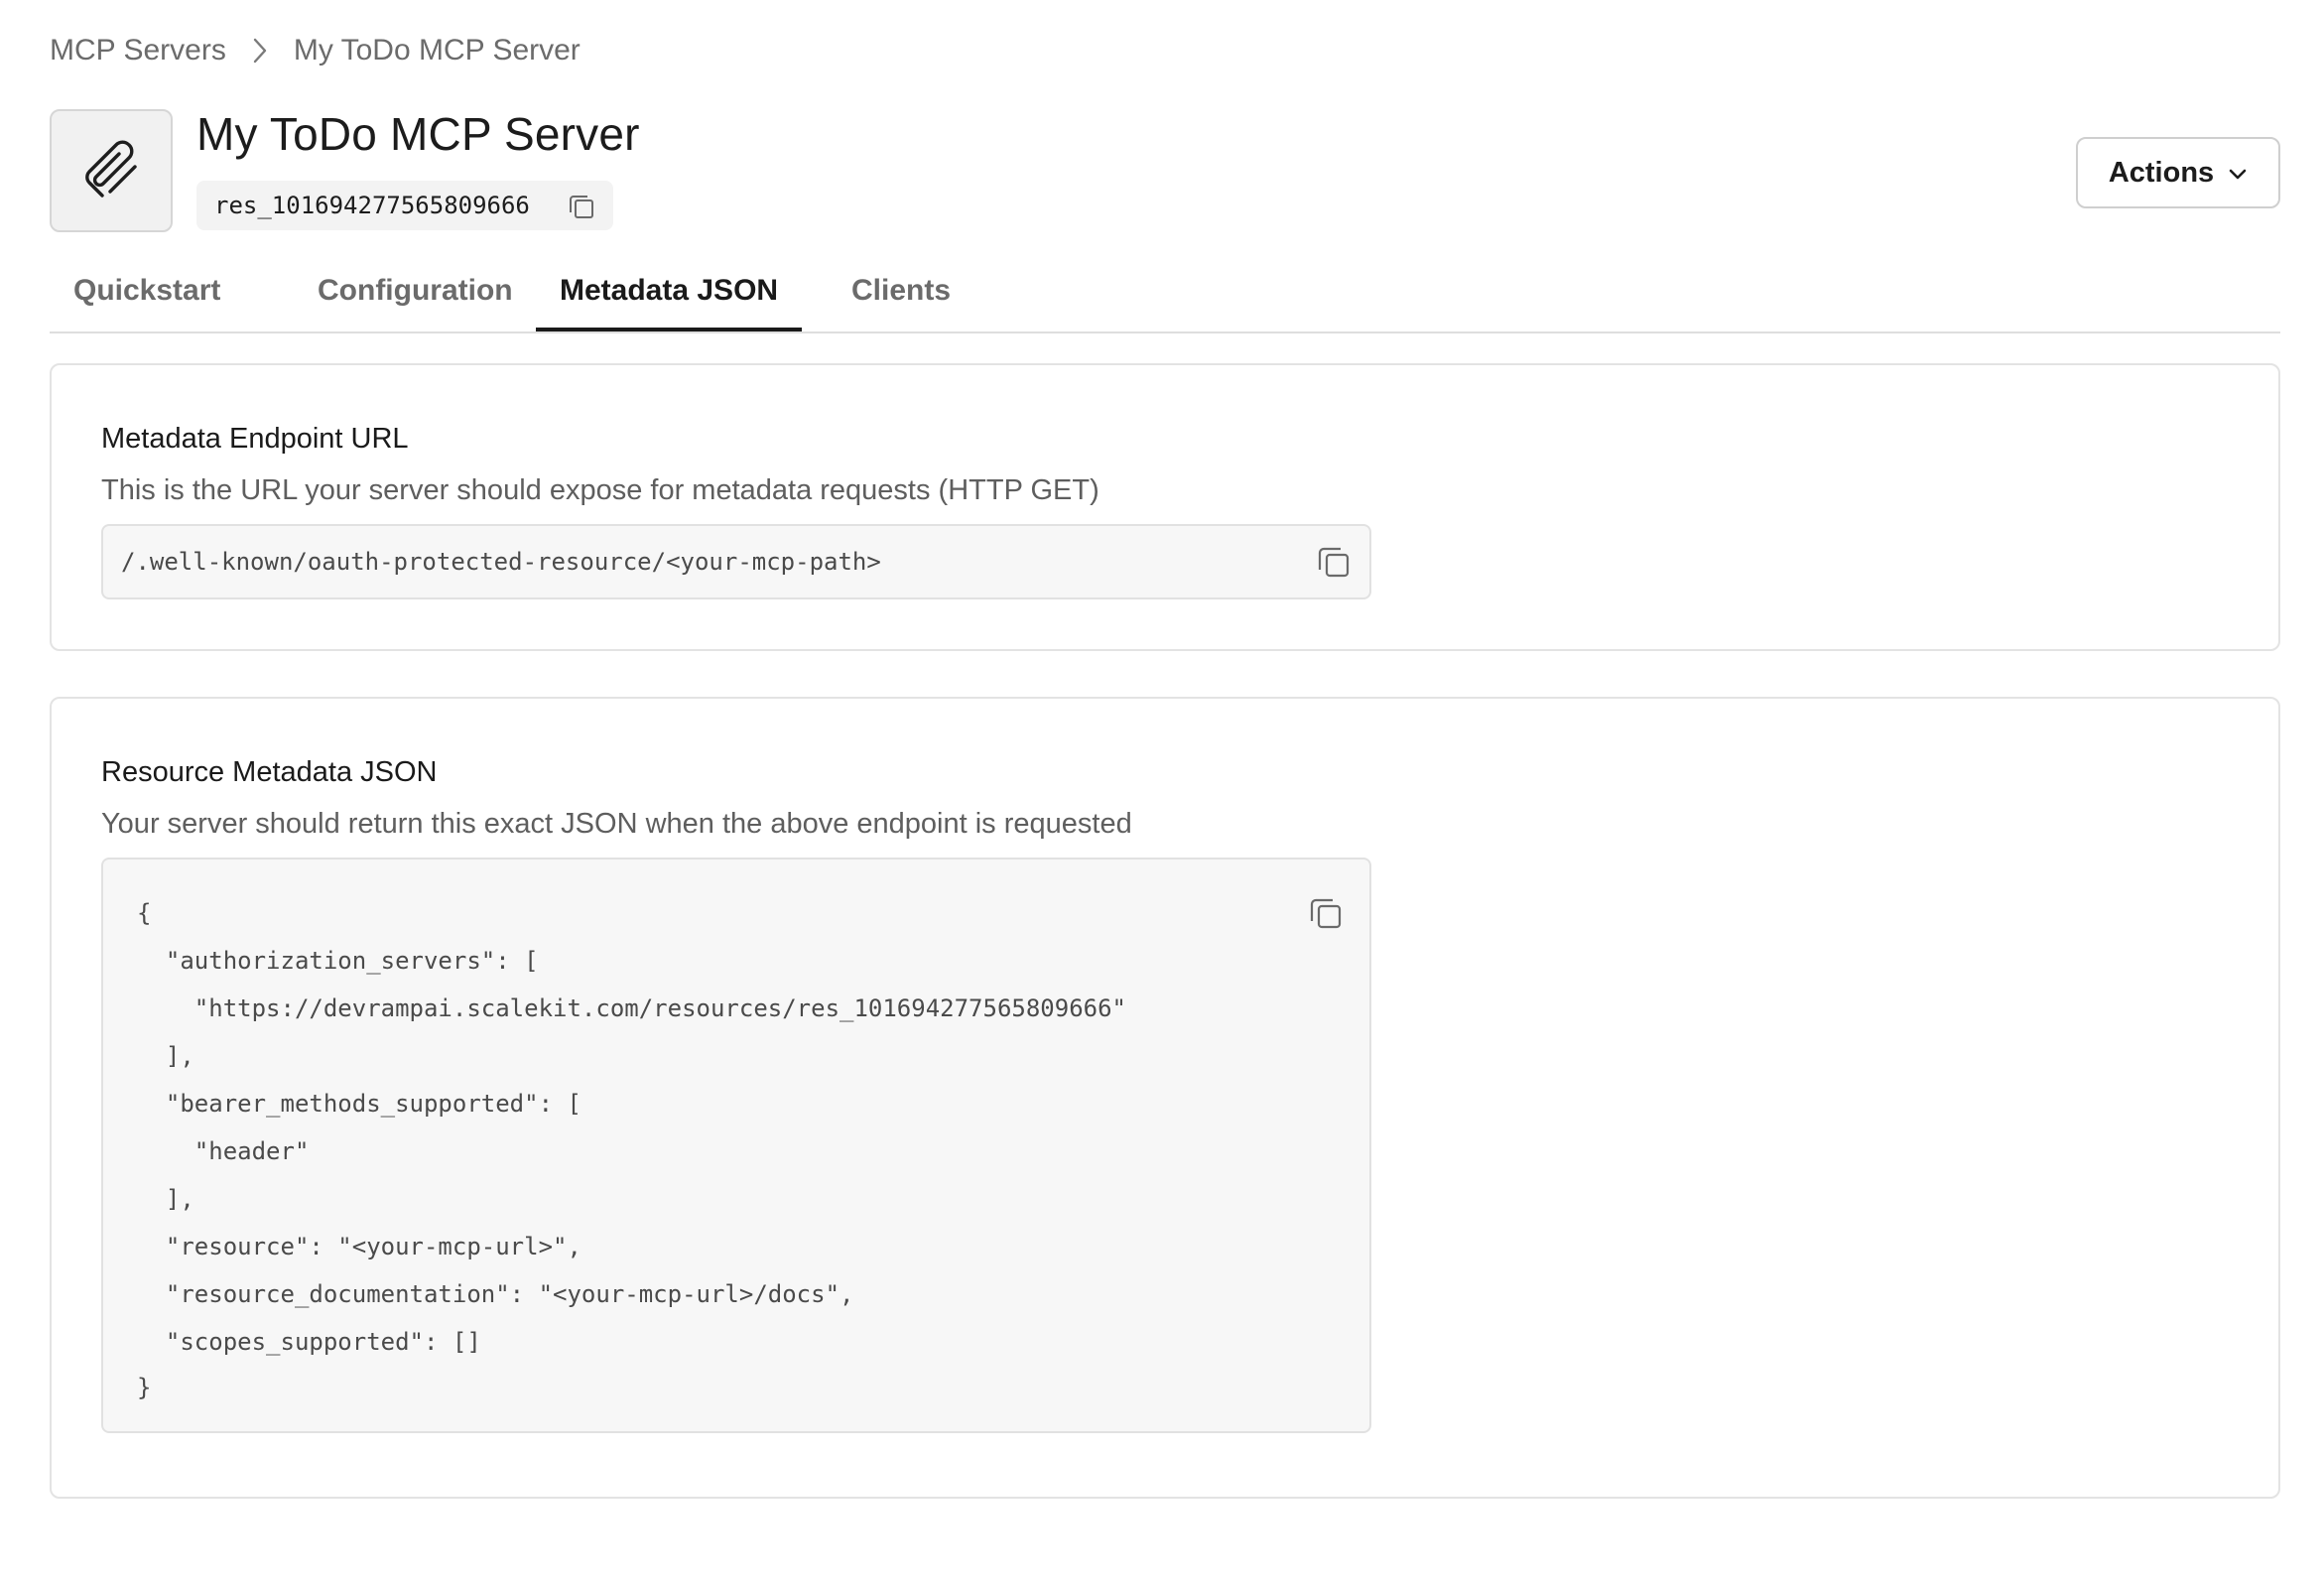  Describe the element at coordinates (223, 1151) in the screenshot. I see `code-line: "header"` at that location.